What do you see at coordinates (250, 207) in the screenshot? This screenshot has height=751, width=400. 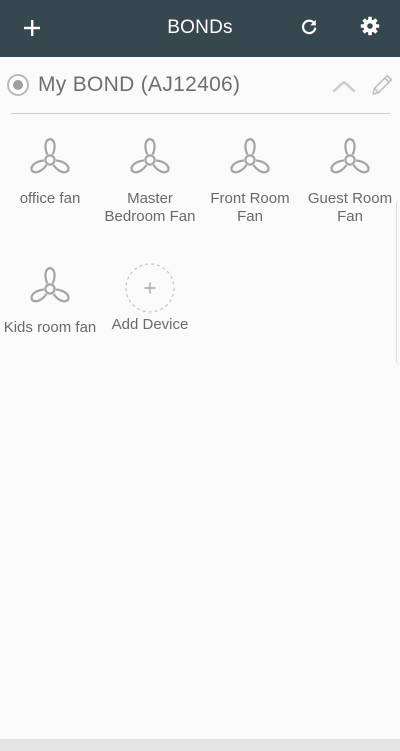 I see `device-label: Front Room Fan` at bounding box center [250, 207].